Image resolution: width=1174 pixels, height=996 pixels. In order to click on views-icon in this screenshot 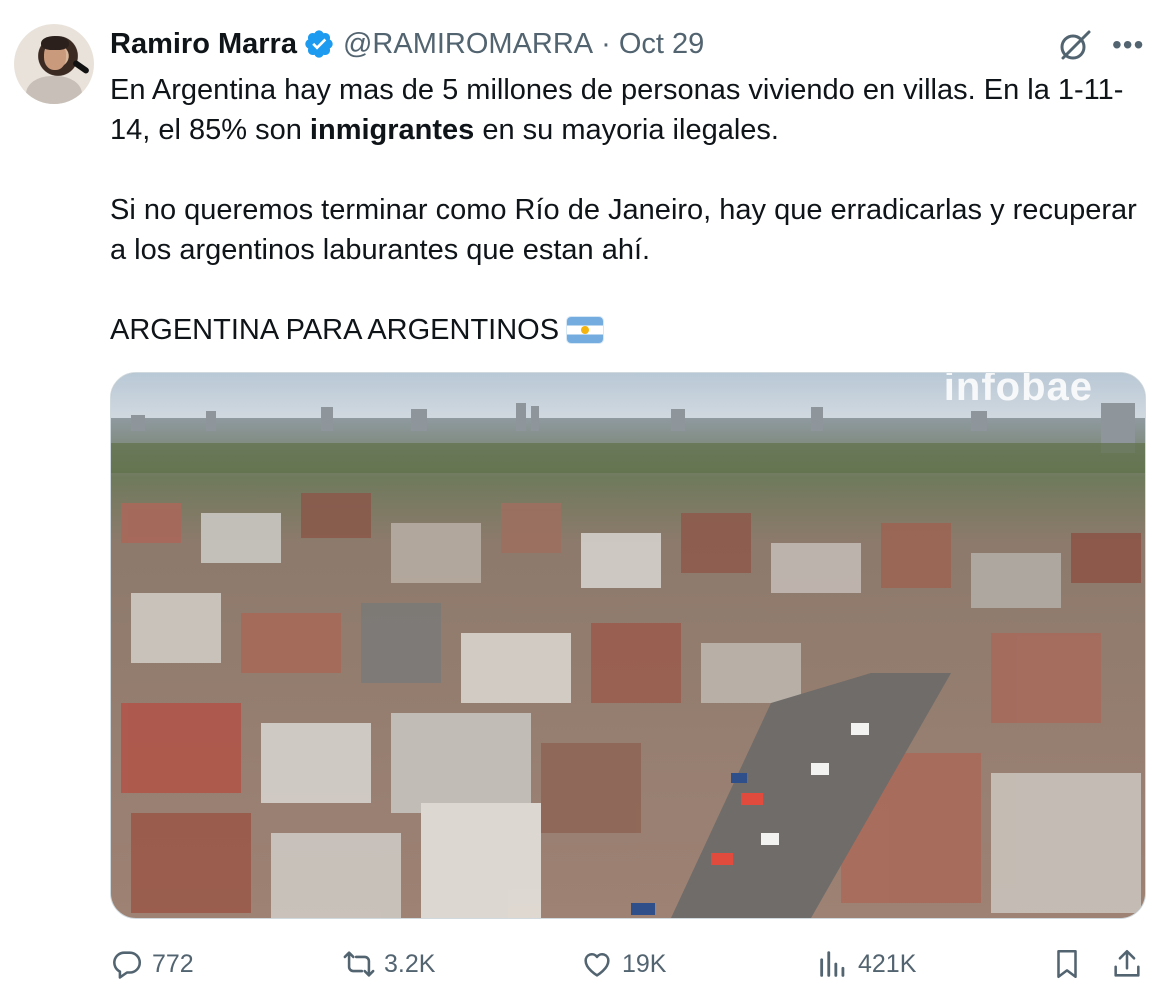, I will do `click(832, 964)`.